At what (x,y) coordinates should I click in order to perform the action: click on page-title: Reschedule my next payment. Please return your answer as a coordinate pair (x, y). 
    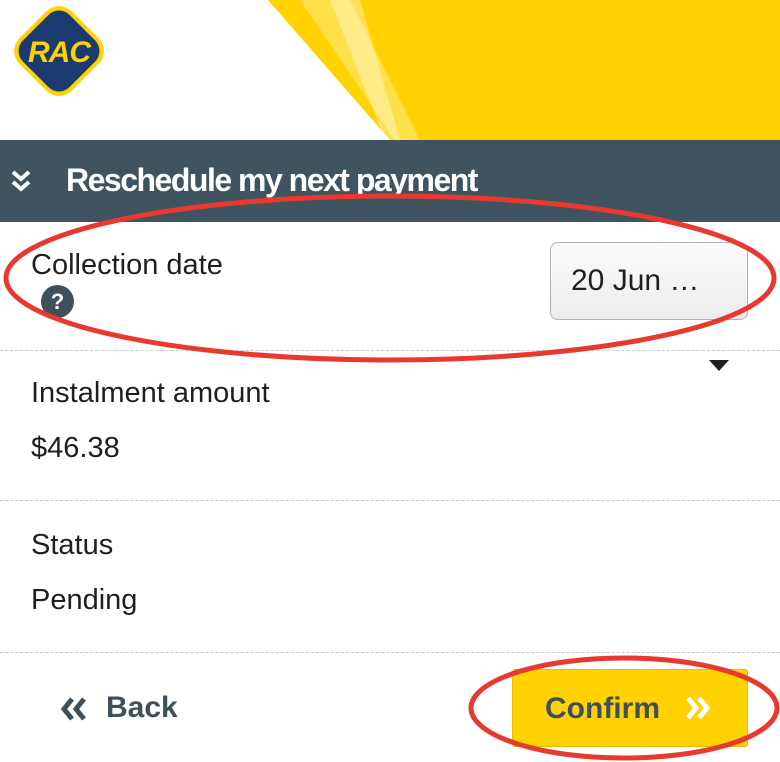
    Looking at the image, I should click on (272, 180).